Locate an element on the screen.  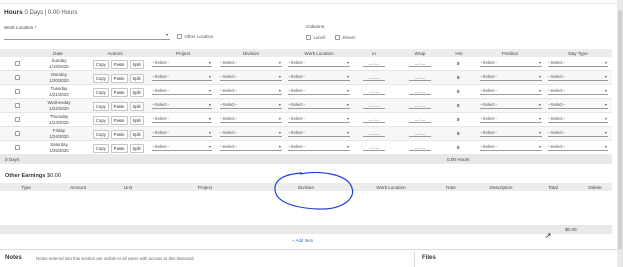
scrollbar-thumb is located at coordinates (620, 130).